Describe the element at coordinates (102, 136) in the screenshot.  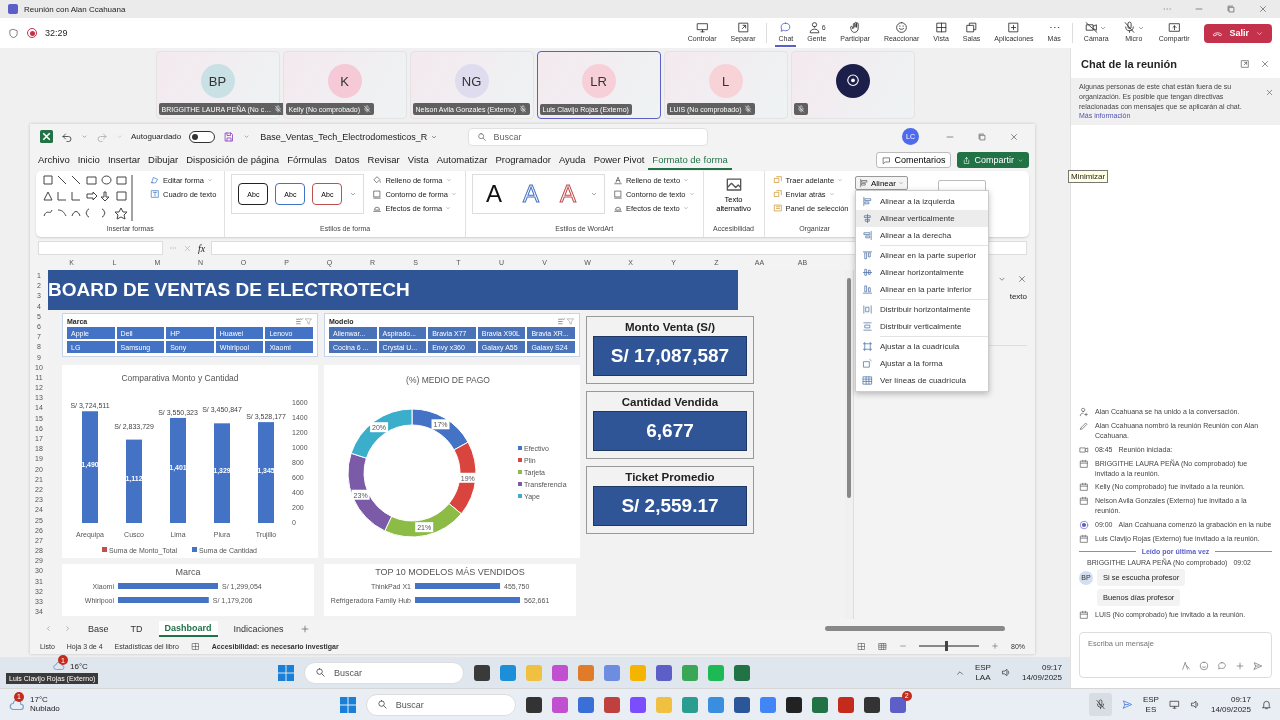
I see `redo-icon` at that location.